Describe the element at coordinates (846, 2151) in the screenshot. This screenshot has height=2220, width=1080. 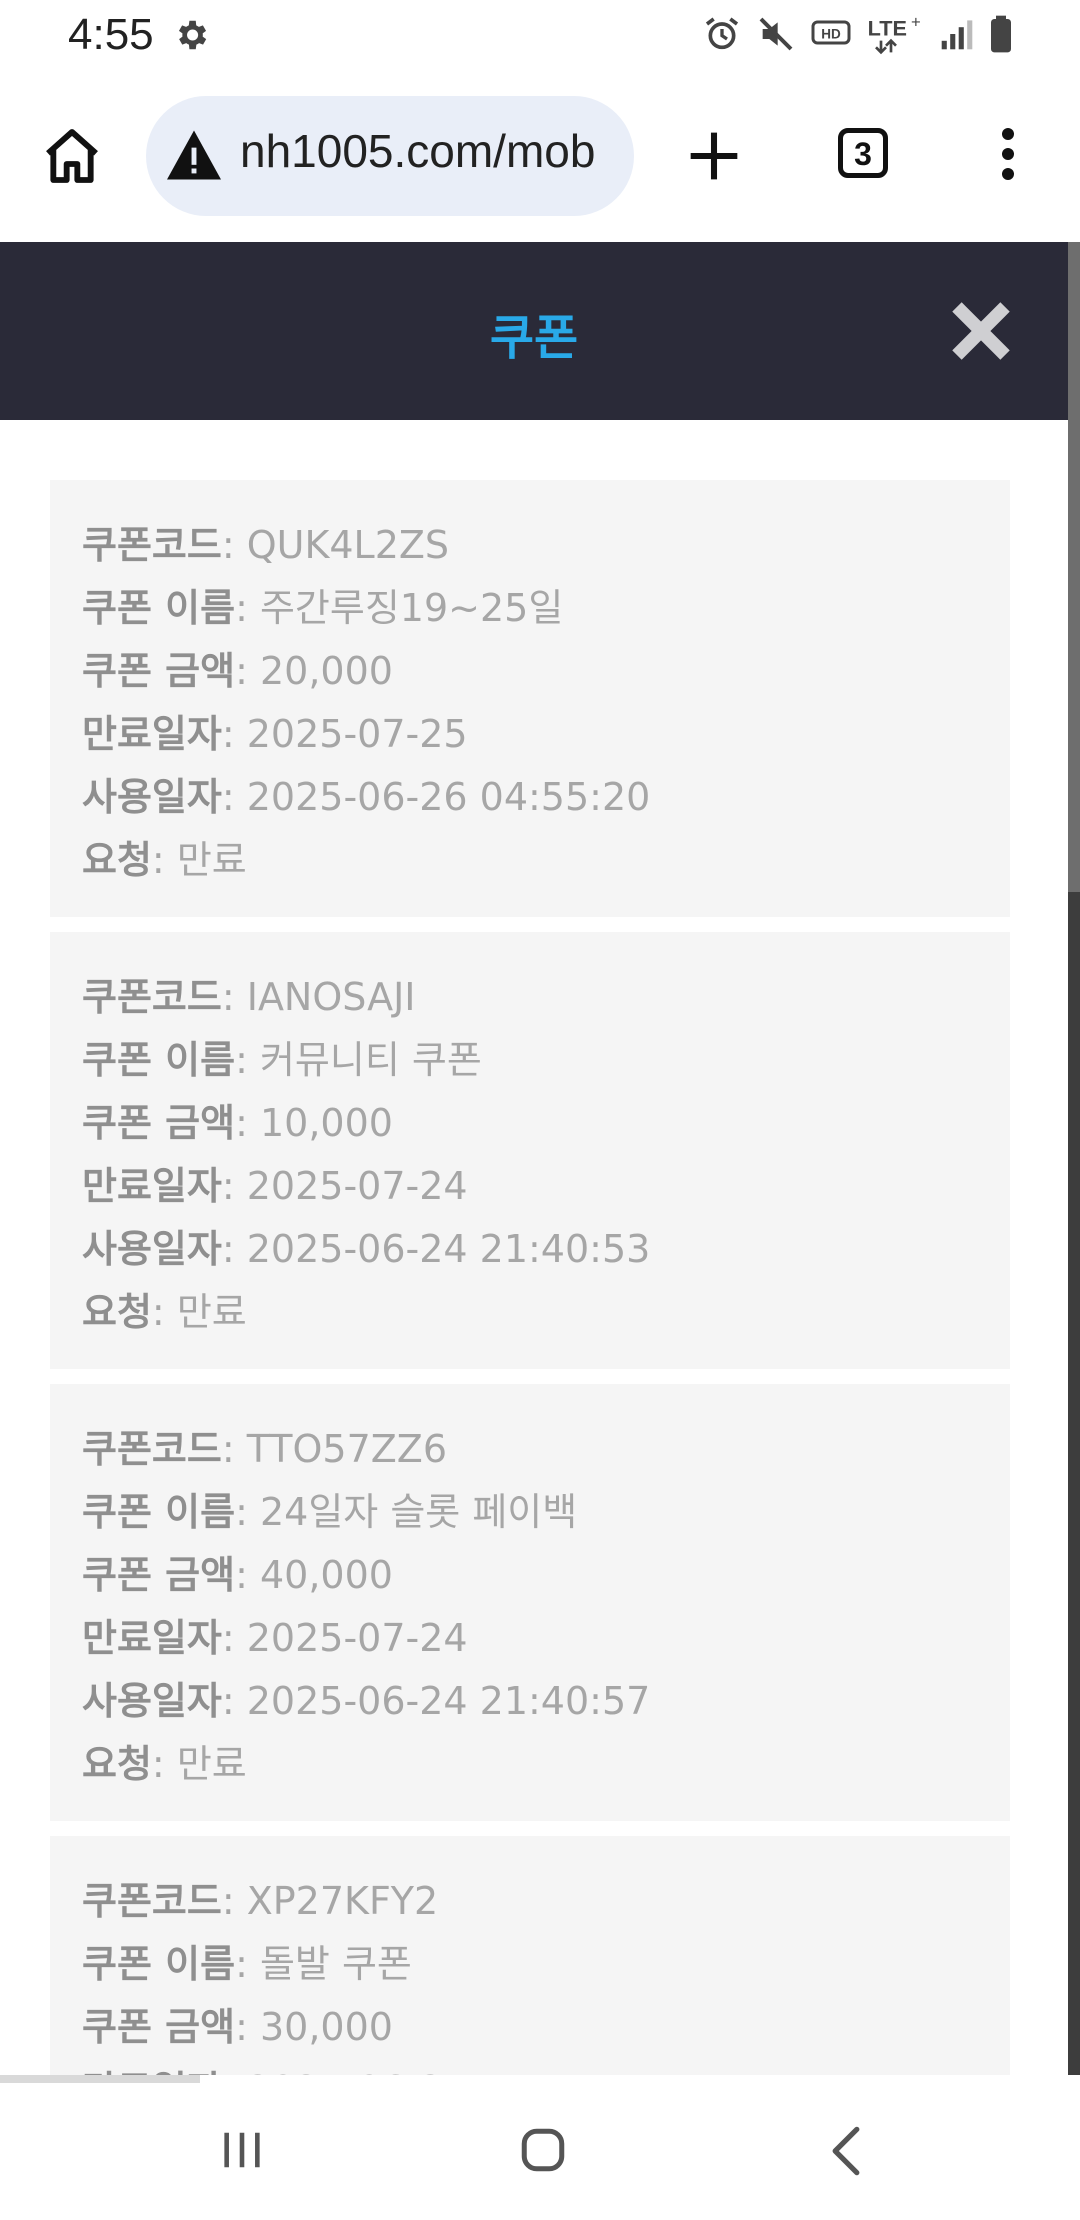
I see `back-icon` at that location.